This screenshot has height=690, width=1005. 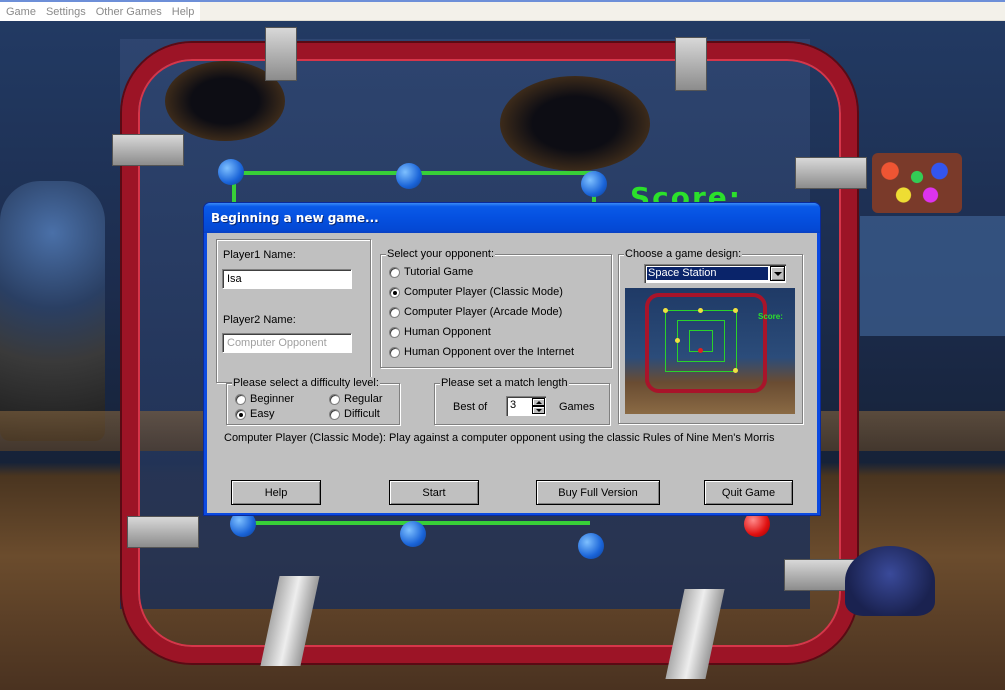 I want to click on best-of-label: Best of, so click(x=470, y=407).